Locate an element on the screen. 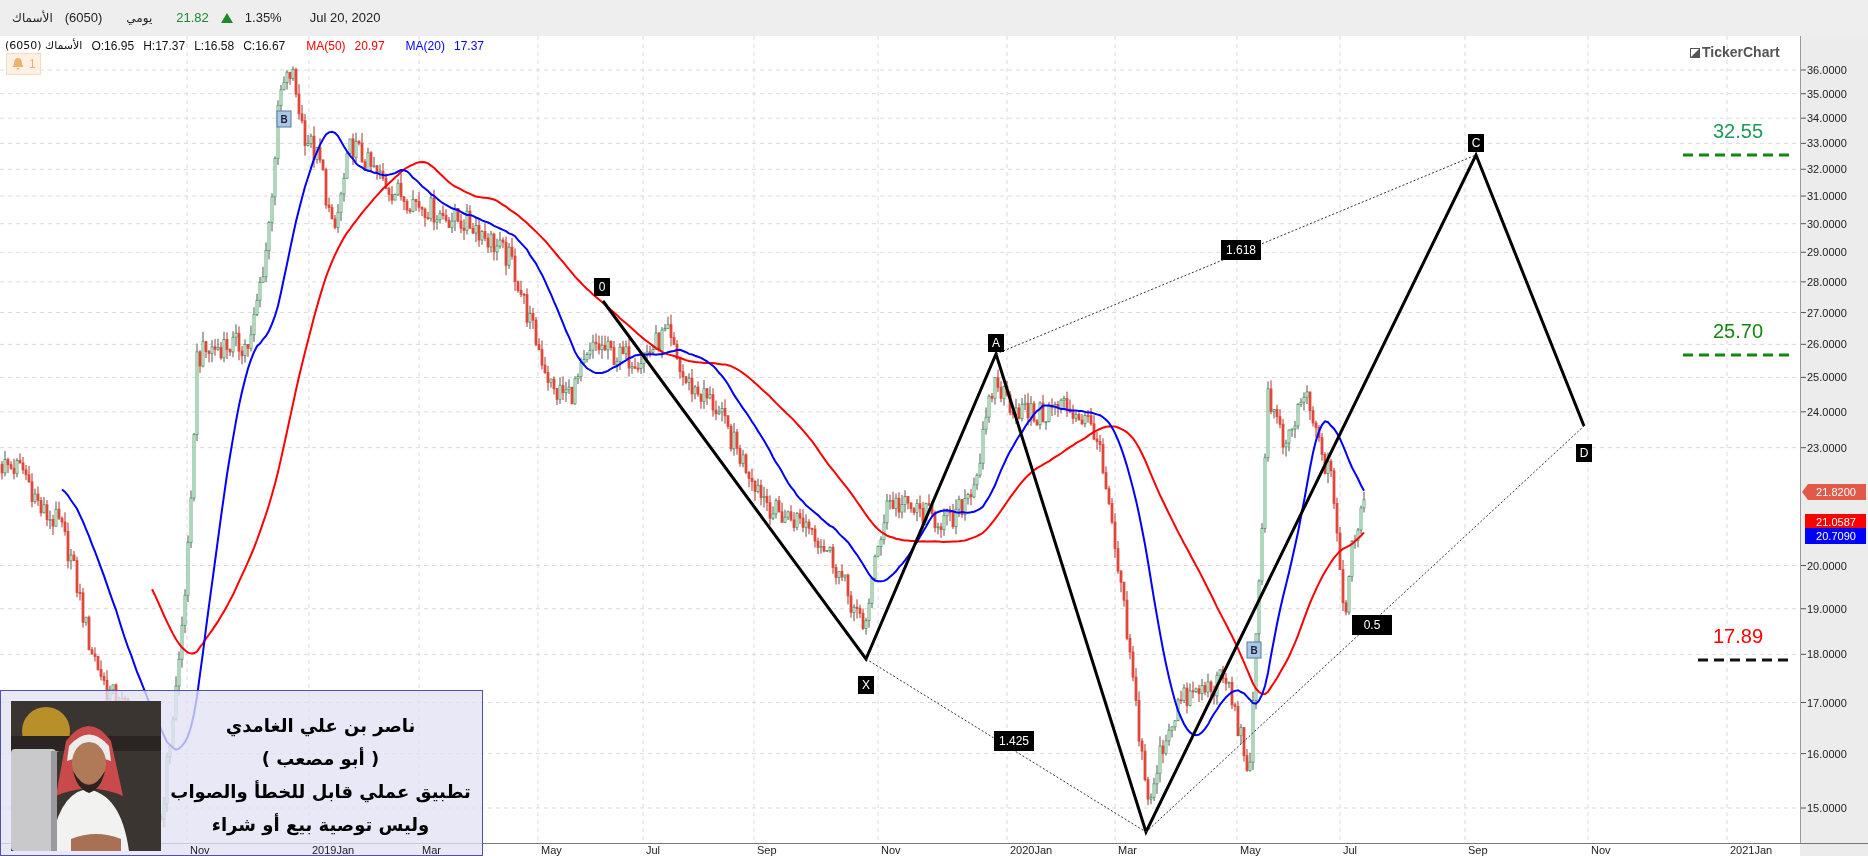 The width and height of the screenshot is (1868, 856). pattern-point-label: A is located at coordinates (996, 343).